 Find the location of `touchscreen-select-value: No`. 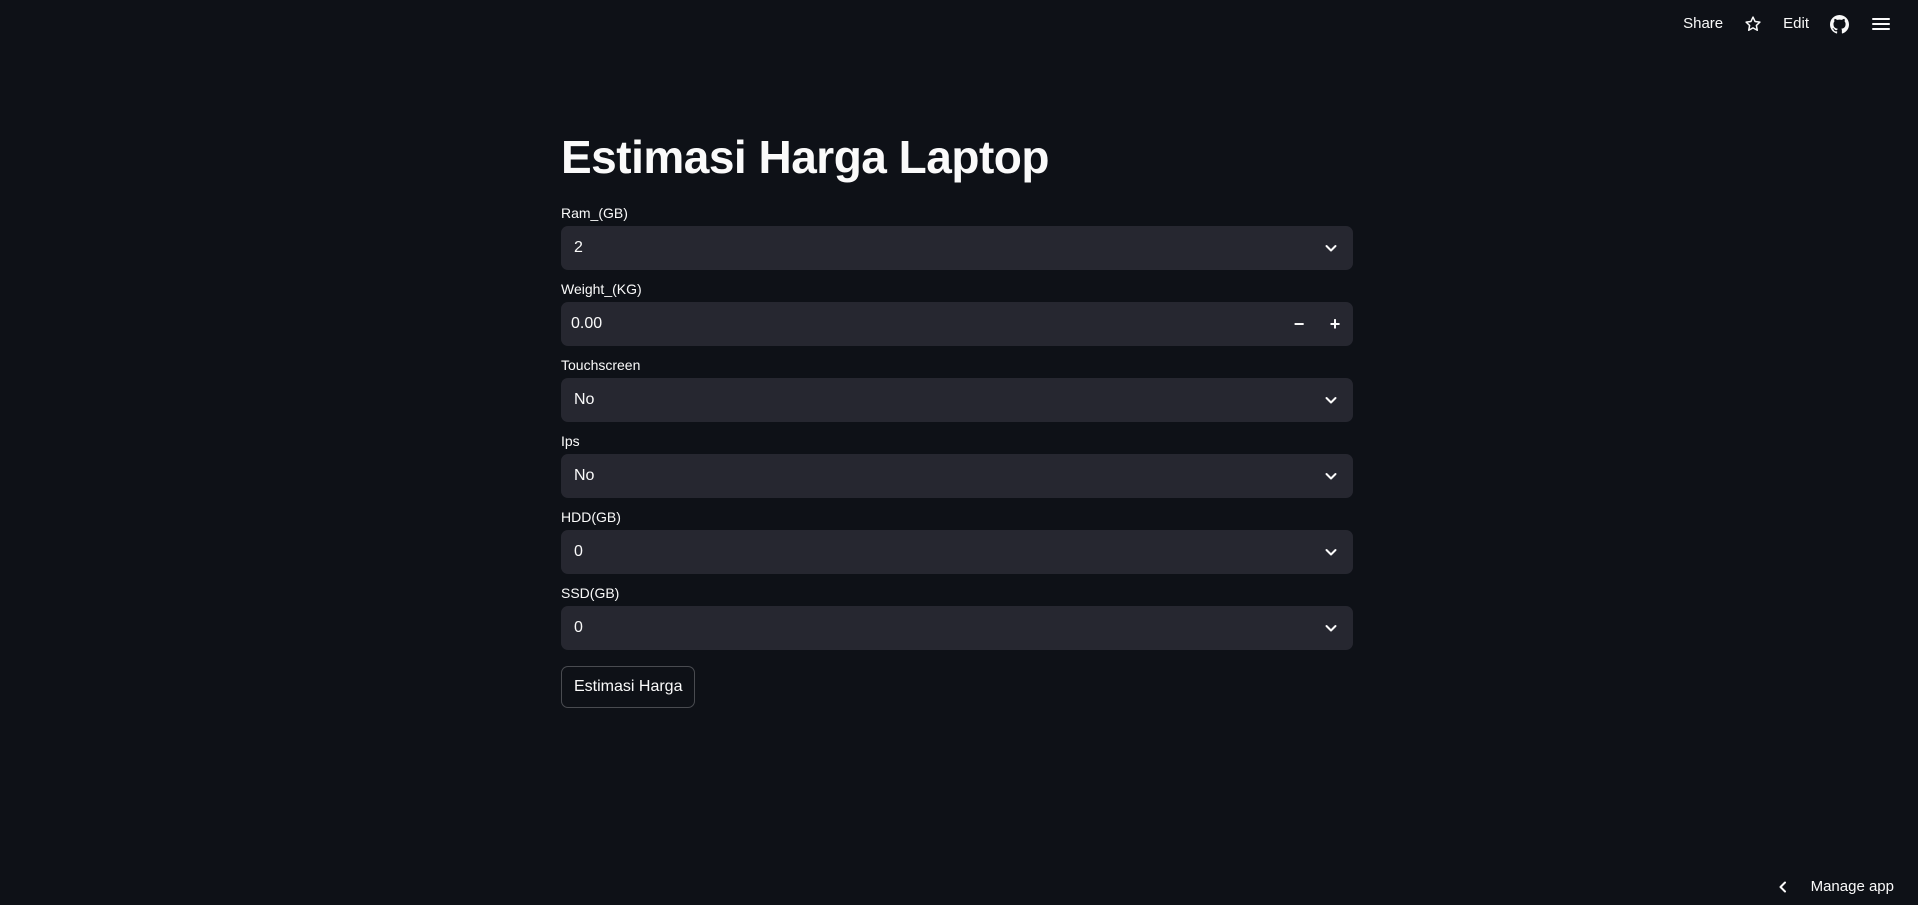

touchscreen-select-value: No is located at coordinates (584, 399).